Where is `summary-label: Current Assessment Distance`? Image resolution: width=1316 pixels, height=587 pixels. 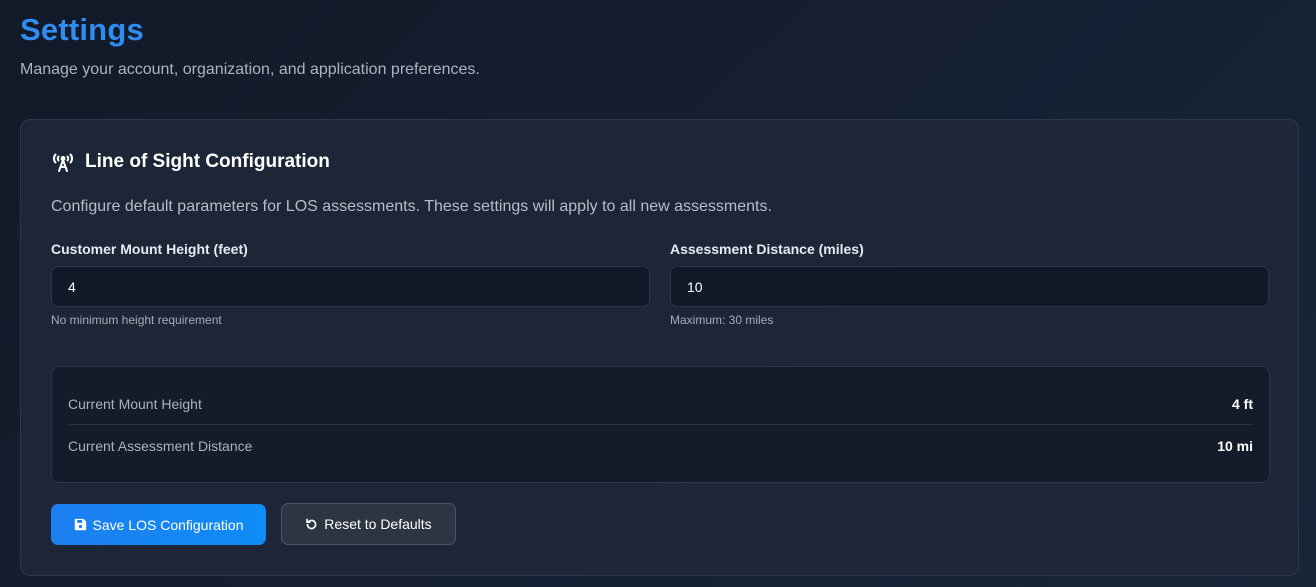
summary-label: Current Assessment Distance is located at coordinates (160, 446).